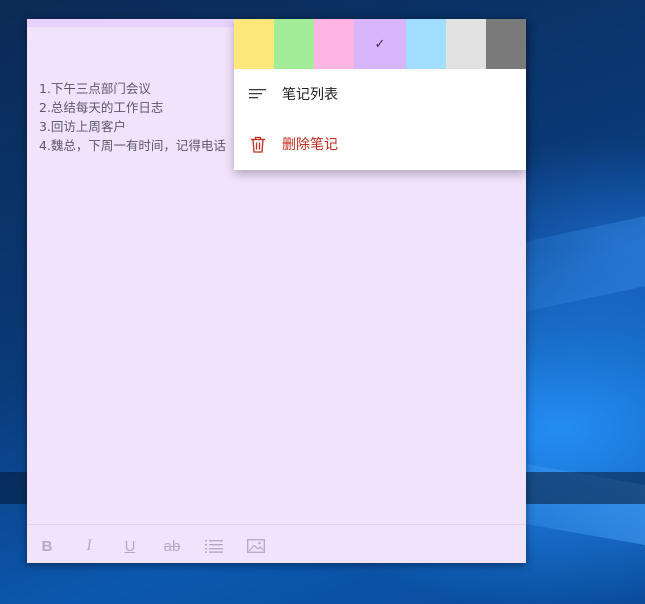 The height and width of the screenshot is (604, 645). What do you see at coordinates (276, 544) in the screenshot?
I see `formatting-toolbar: B I U ab` at bounding box center [276, 544].